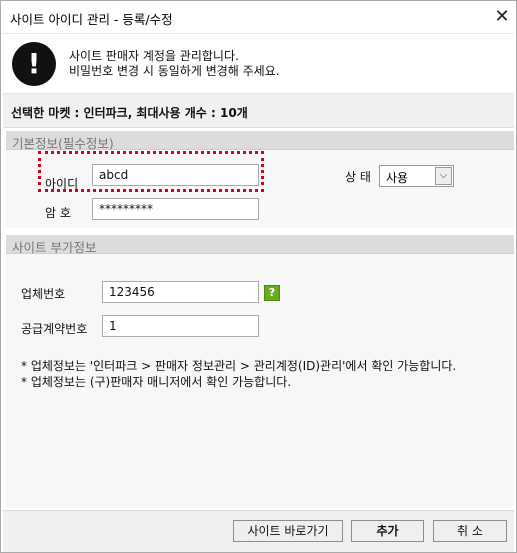  Describe the element at coordinates (54, 329) in the screenshot. I see `contract-number-label: 공급계약번호` at that location.